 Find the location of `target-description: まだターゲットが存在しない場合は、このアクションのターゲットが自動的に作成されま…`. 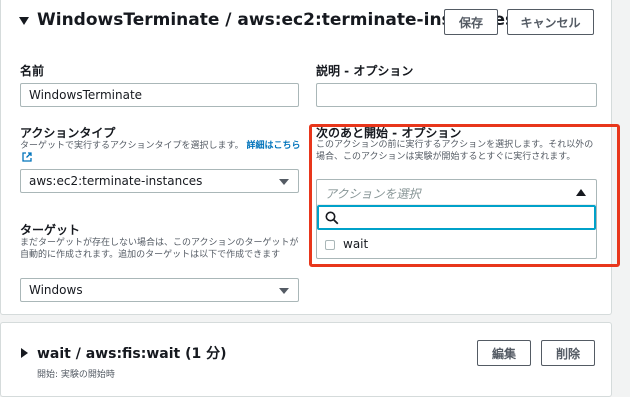

target-description: まだターゲットが存在しない場合は、このアクションのターゲットが自動的に作成されま… is located at coordinates (159, 249).